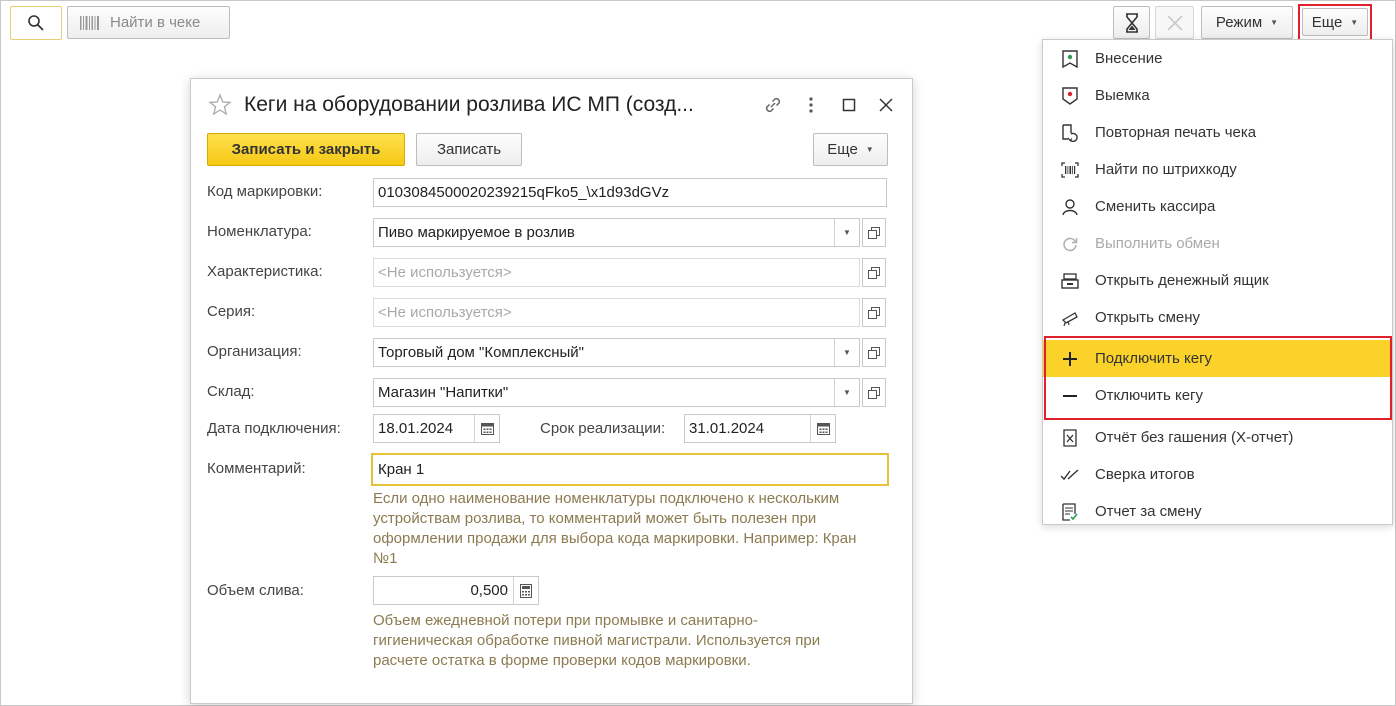 This screenshot has height=706, width=1396. What do you see at coordinates (1070, 170) in the screenshot?
I see `barcode-scan-icon` at bounding box center [1070, 170].